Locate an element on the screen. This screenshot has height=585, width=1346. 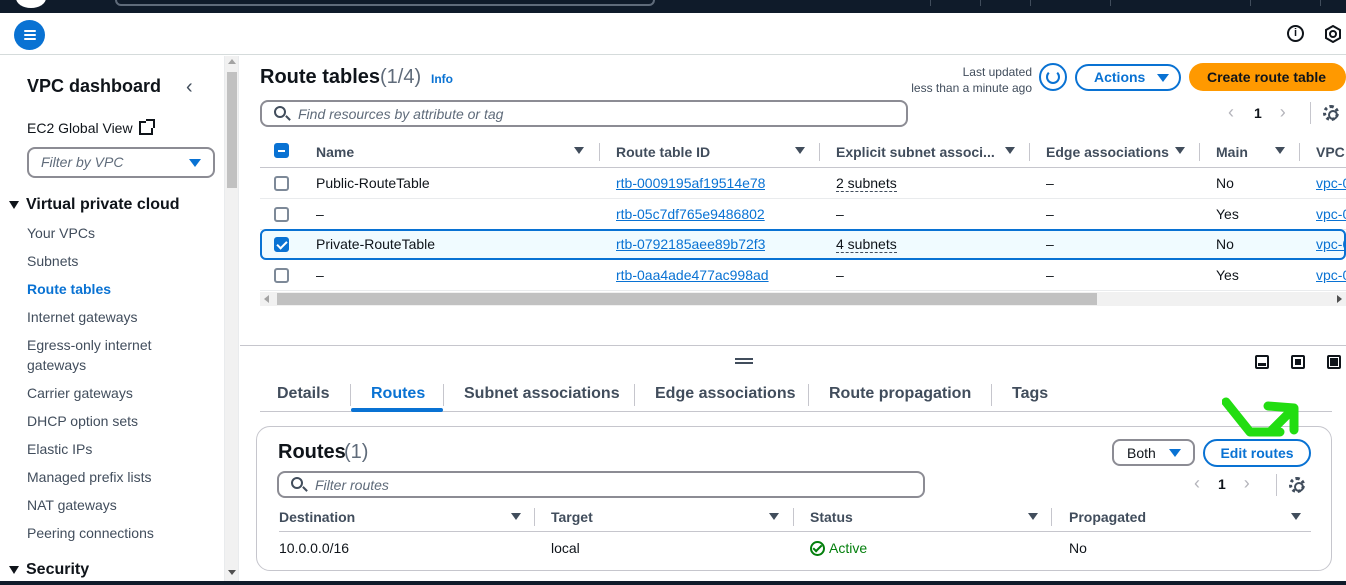
scroll-up-icon is located at coordinates (232, 61).